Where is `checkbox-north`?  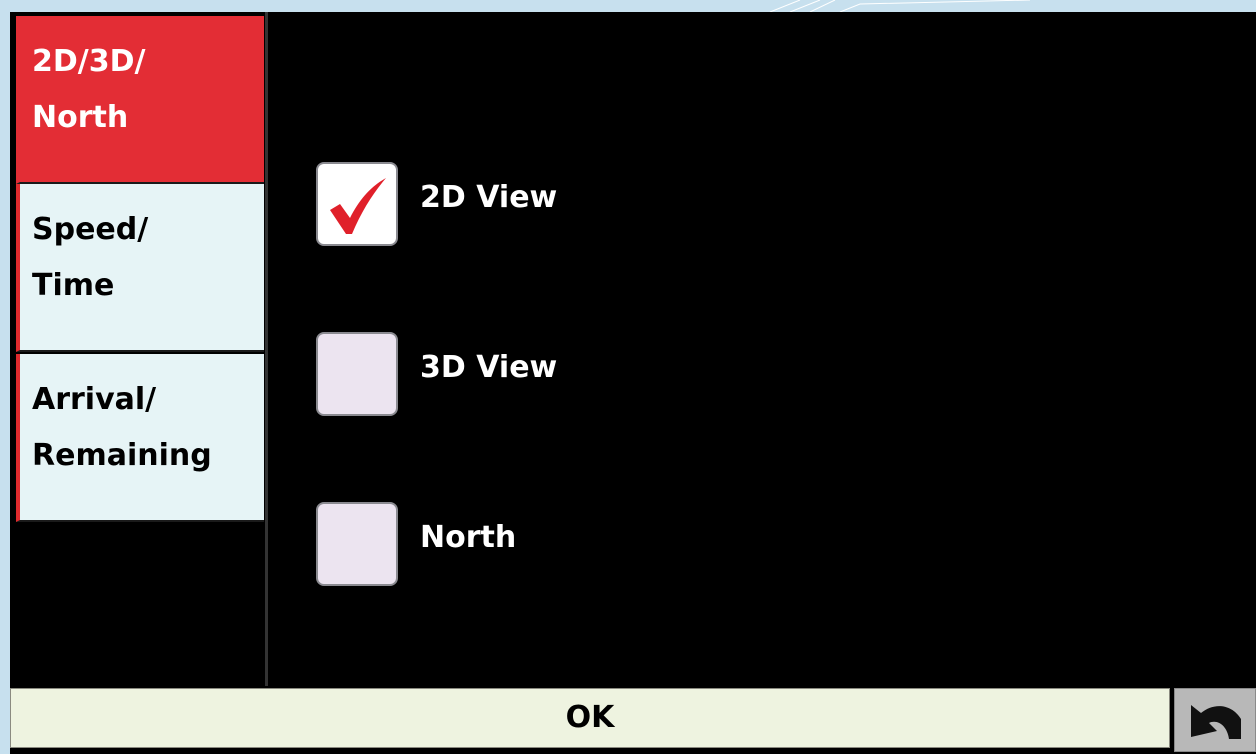
checkbox-north is located at coordinates (357, 544).